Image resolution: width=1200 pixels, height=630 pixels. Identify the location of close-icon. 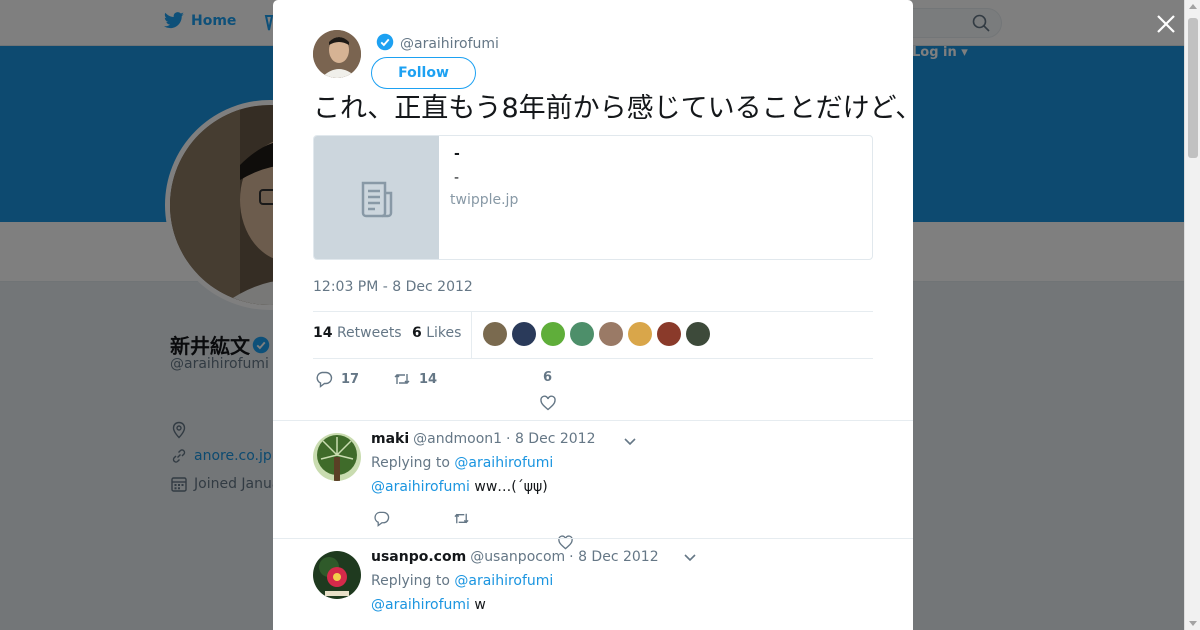
(1166, 24).